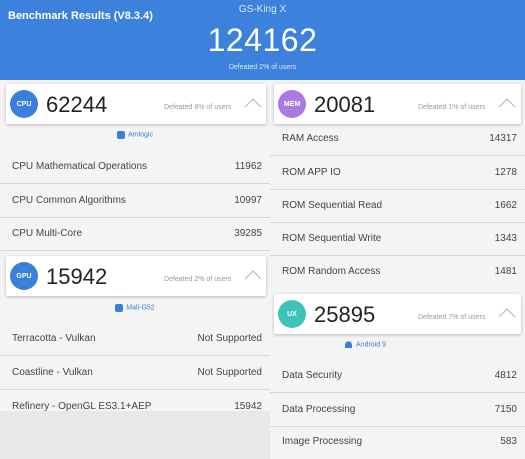 Image resolution: width=525 pixels, height=459 pixels. Describe the element at coordinates (452, 107) in the screenshot. I see `mem-defeated-text: Defeated 1% of users` at that location.